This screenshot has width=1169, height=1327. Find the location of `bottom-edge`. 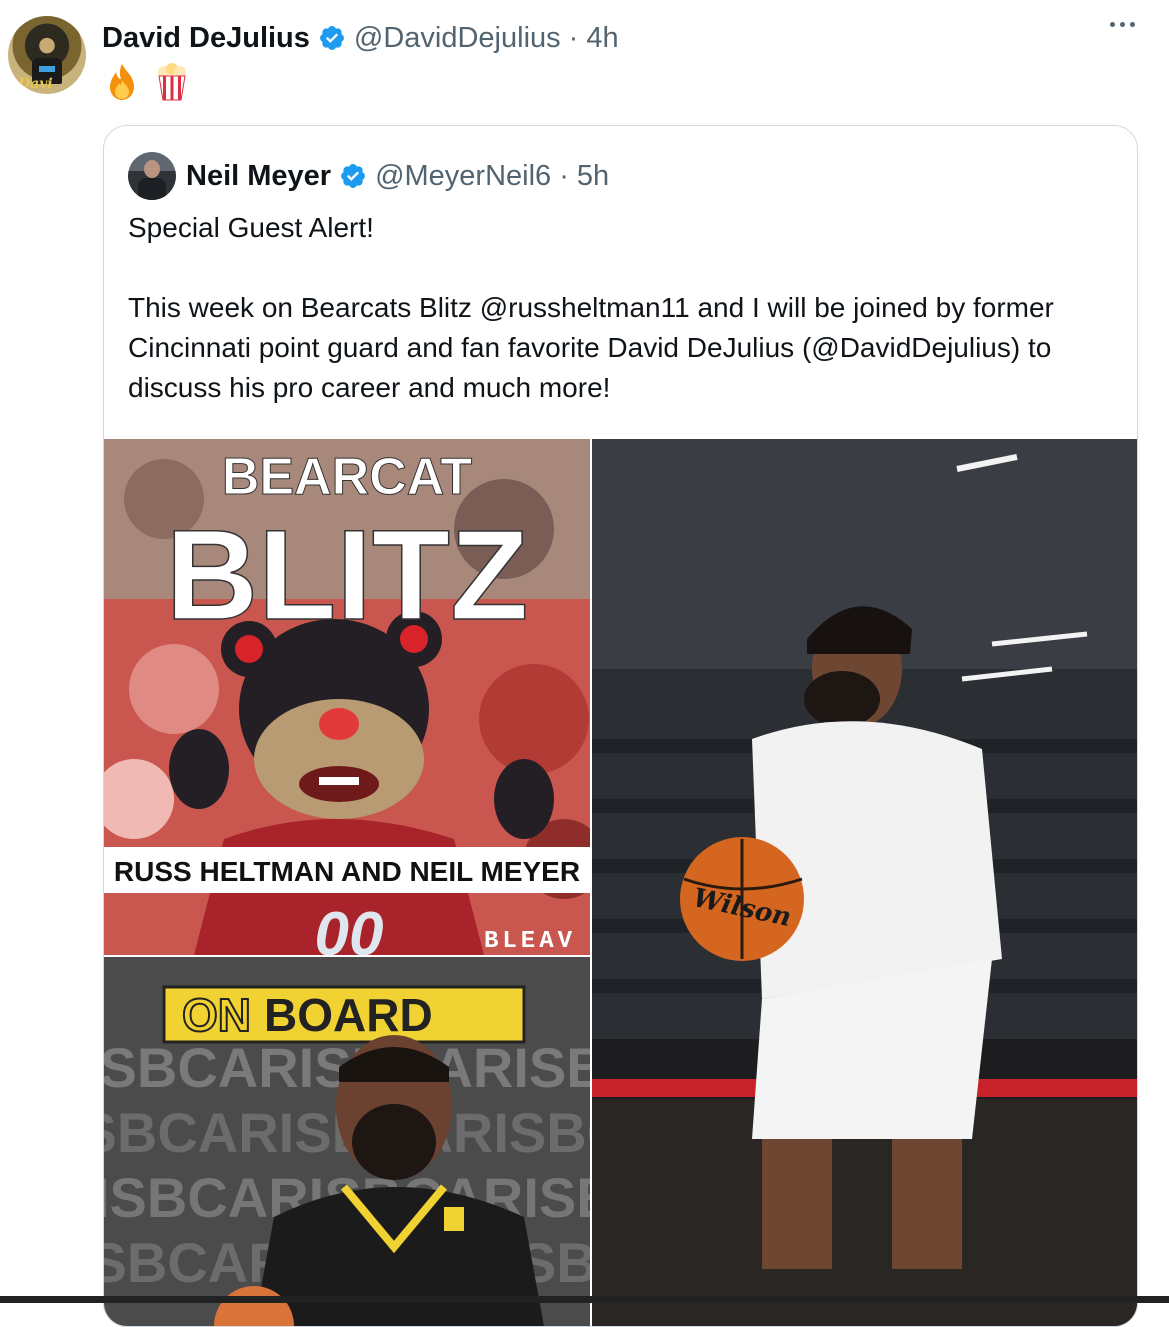

bottom-edge is located at coordinates (584, 1299).